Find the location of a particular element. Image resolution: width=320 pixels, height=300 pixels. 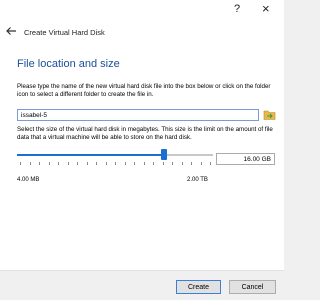

cancel-button: Cancel is located at coordinates (252, 287).